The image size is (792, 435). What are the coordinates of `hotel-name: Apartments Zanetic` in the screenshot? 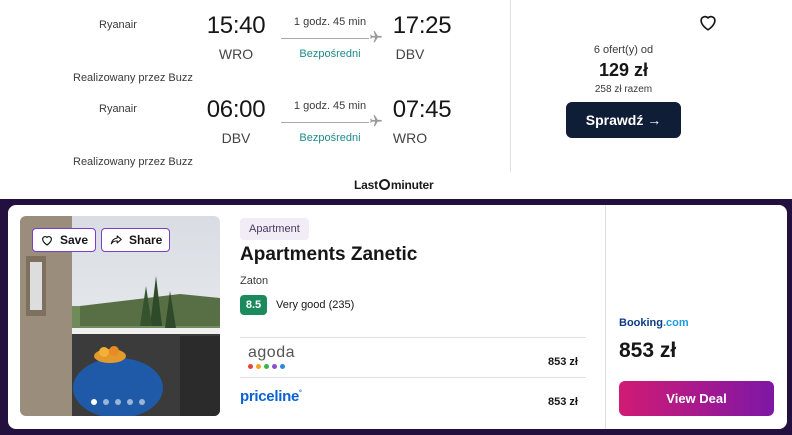 It's located at (328, 255).